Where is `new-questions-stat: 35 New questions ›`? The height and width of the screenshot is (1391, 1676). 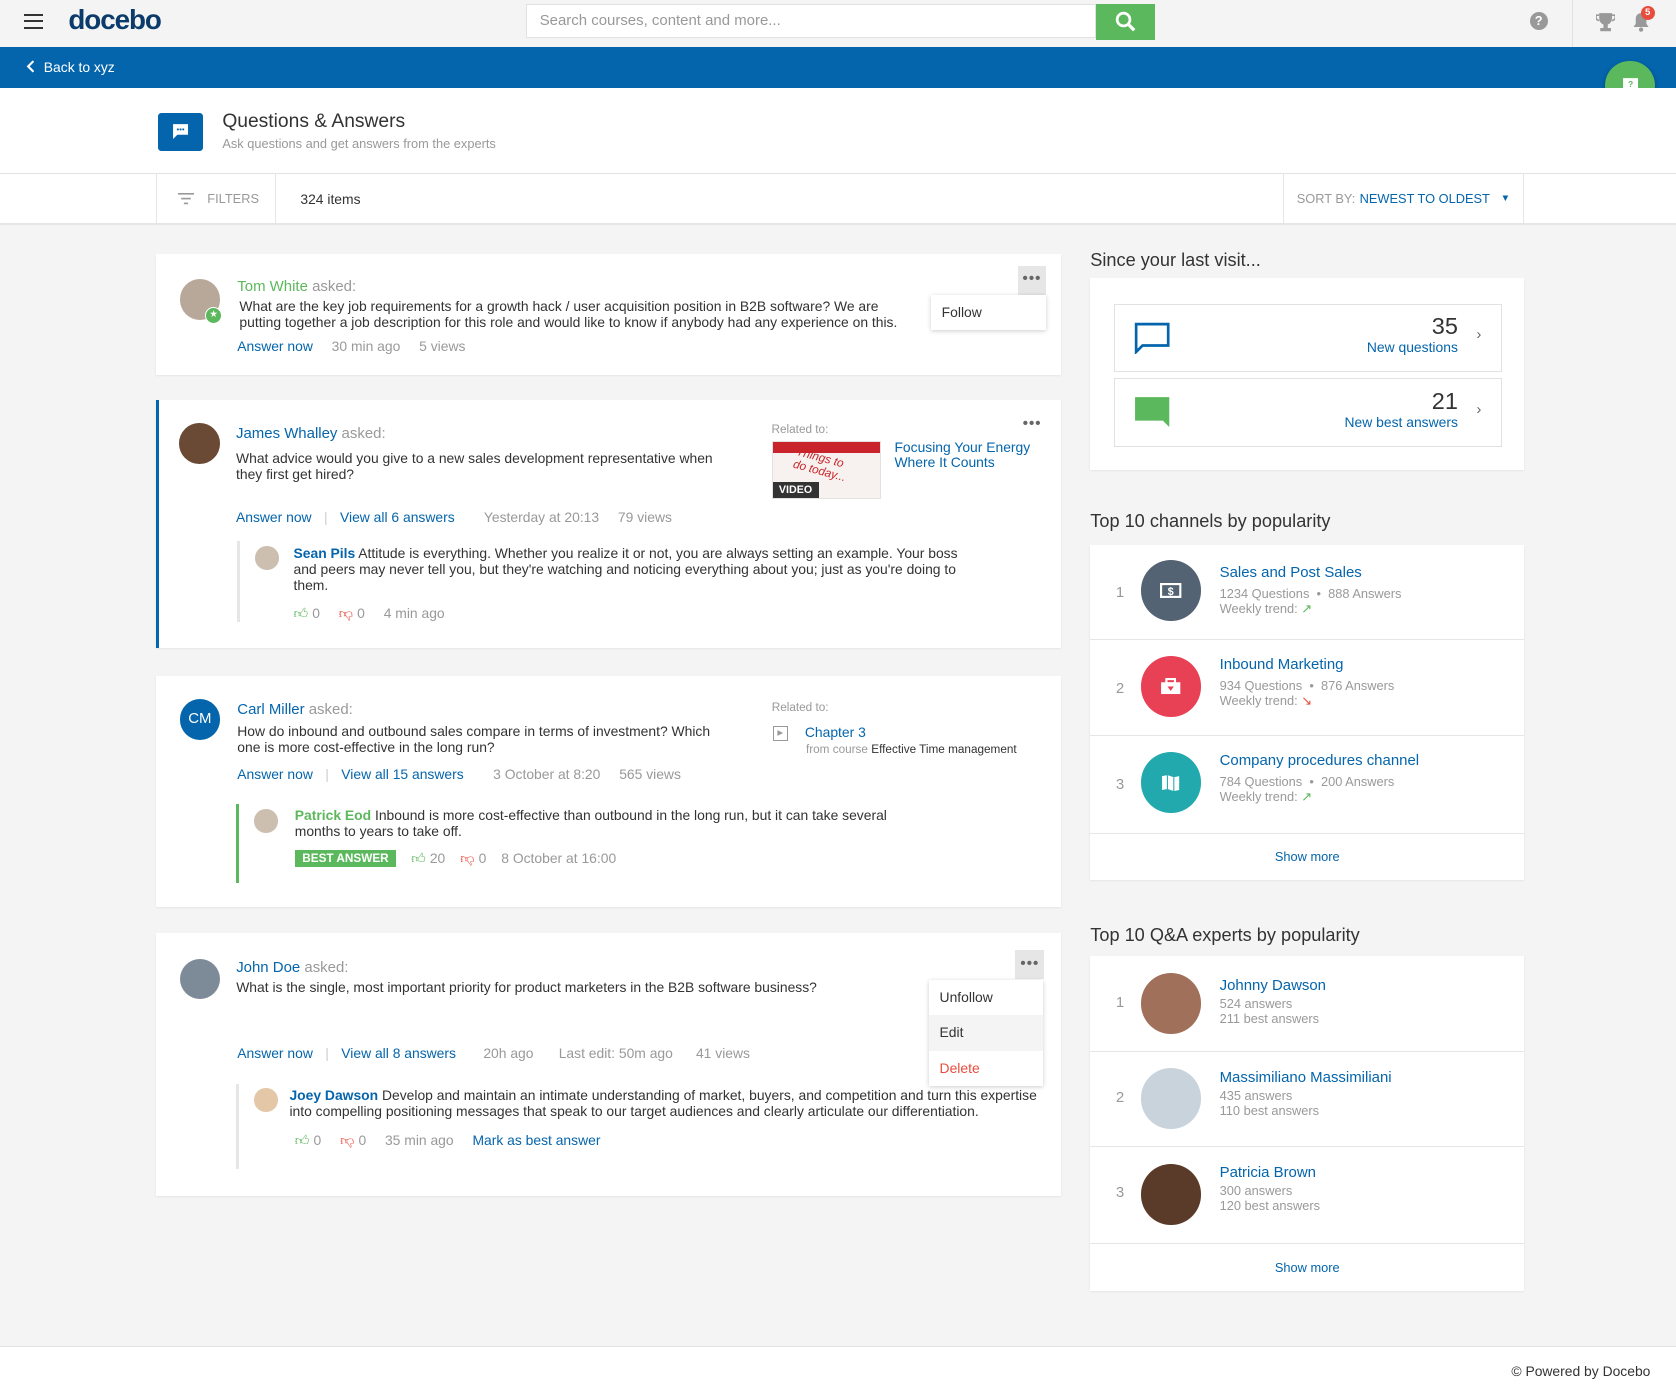 new-questions-stat: 35 New questions › is located at coordinates (1307, 337).